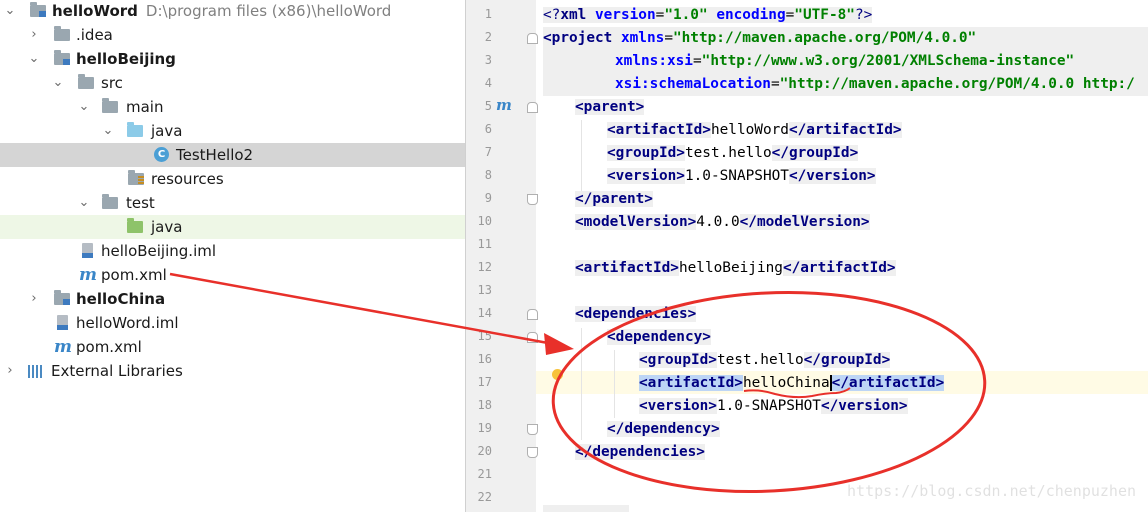 This screenshot has height=512, width=1148. I want to click on code-line: <dependency>, so click(659, 337).